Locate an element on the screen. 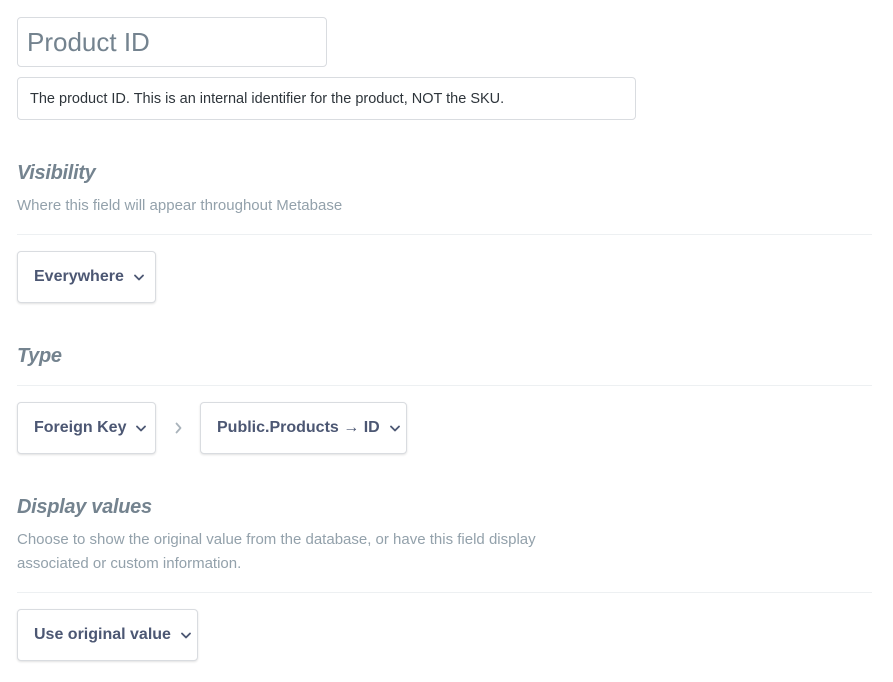 This screenshot has width=893, height=682. type-title: Type is located at coordinates (39, 356).